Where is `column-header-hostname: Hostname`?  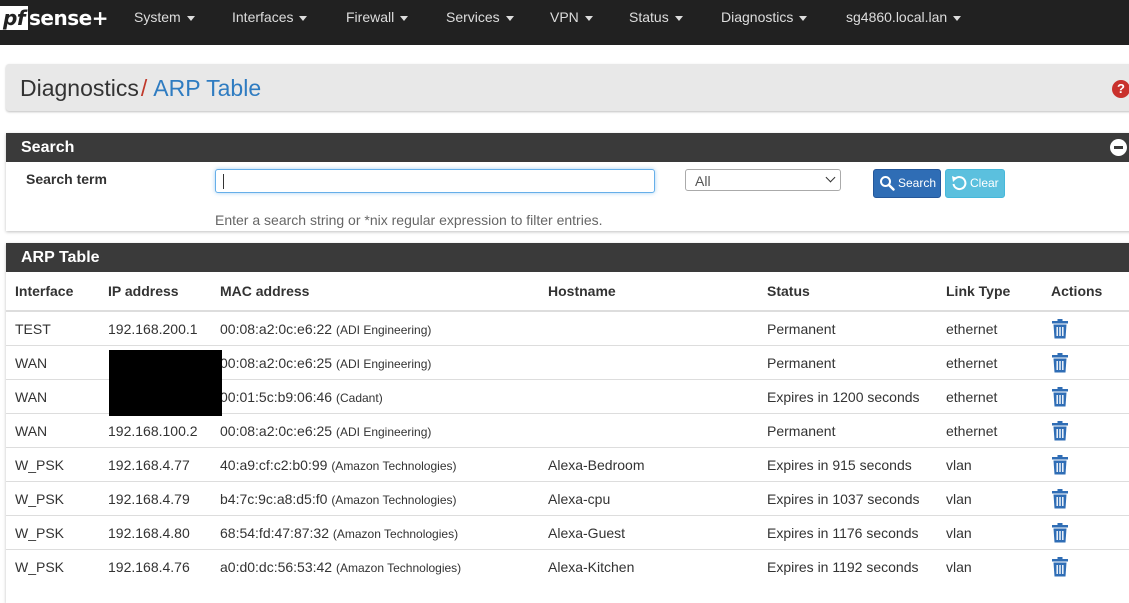
column-header-hostname: Hostname is located at coordinates (657, 292).